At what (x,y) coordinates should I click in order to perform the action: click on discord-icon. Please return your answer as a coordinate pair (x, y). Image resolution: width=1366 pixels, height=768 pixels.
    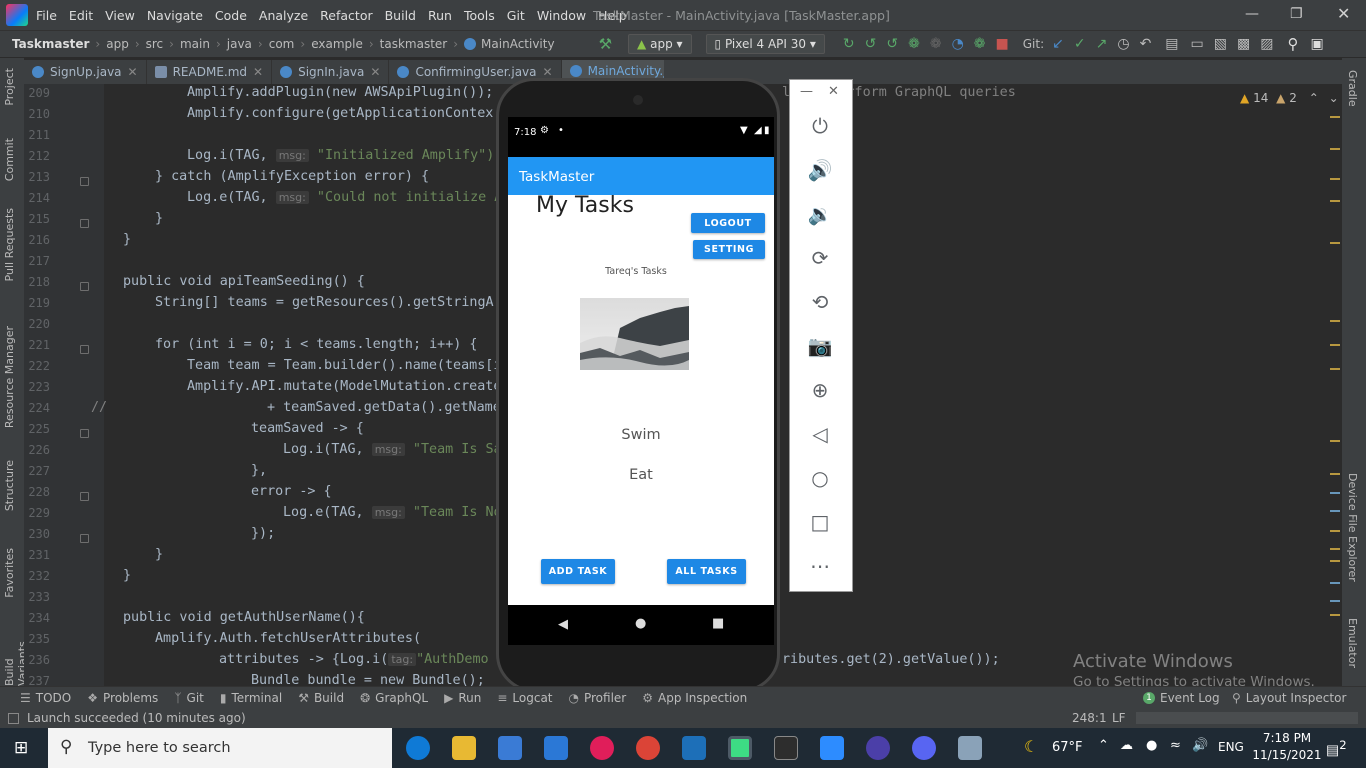
    Looking at the image, I should click on (924, 748).